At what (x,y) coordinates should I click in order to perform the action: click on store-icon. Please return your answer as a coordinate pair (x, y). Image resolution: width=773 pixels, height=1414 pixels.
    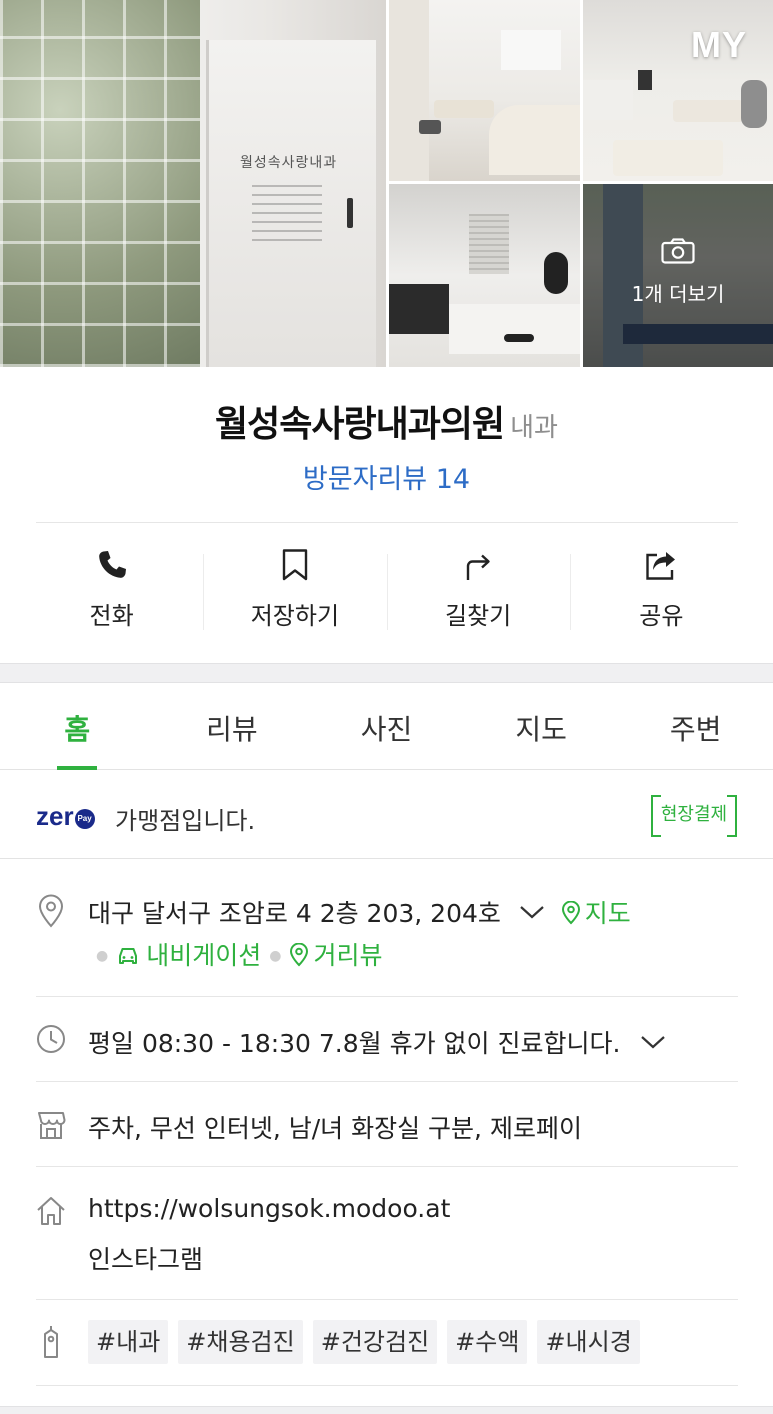
    Looking at the image, I should click on (52, 1125).